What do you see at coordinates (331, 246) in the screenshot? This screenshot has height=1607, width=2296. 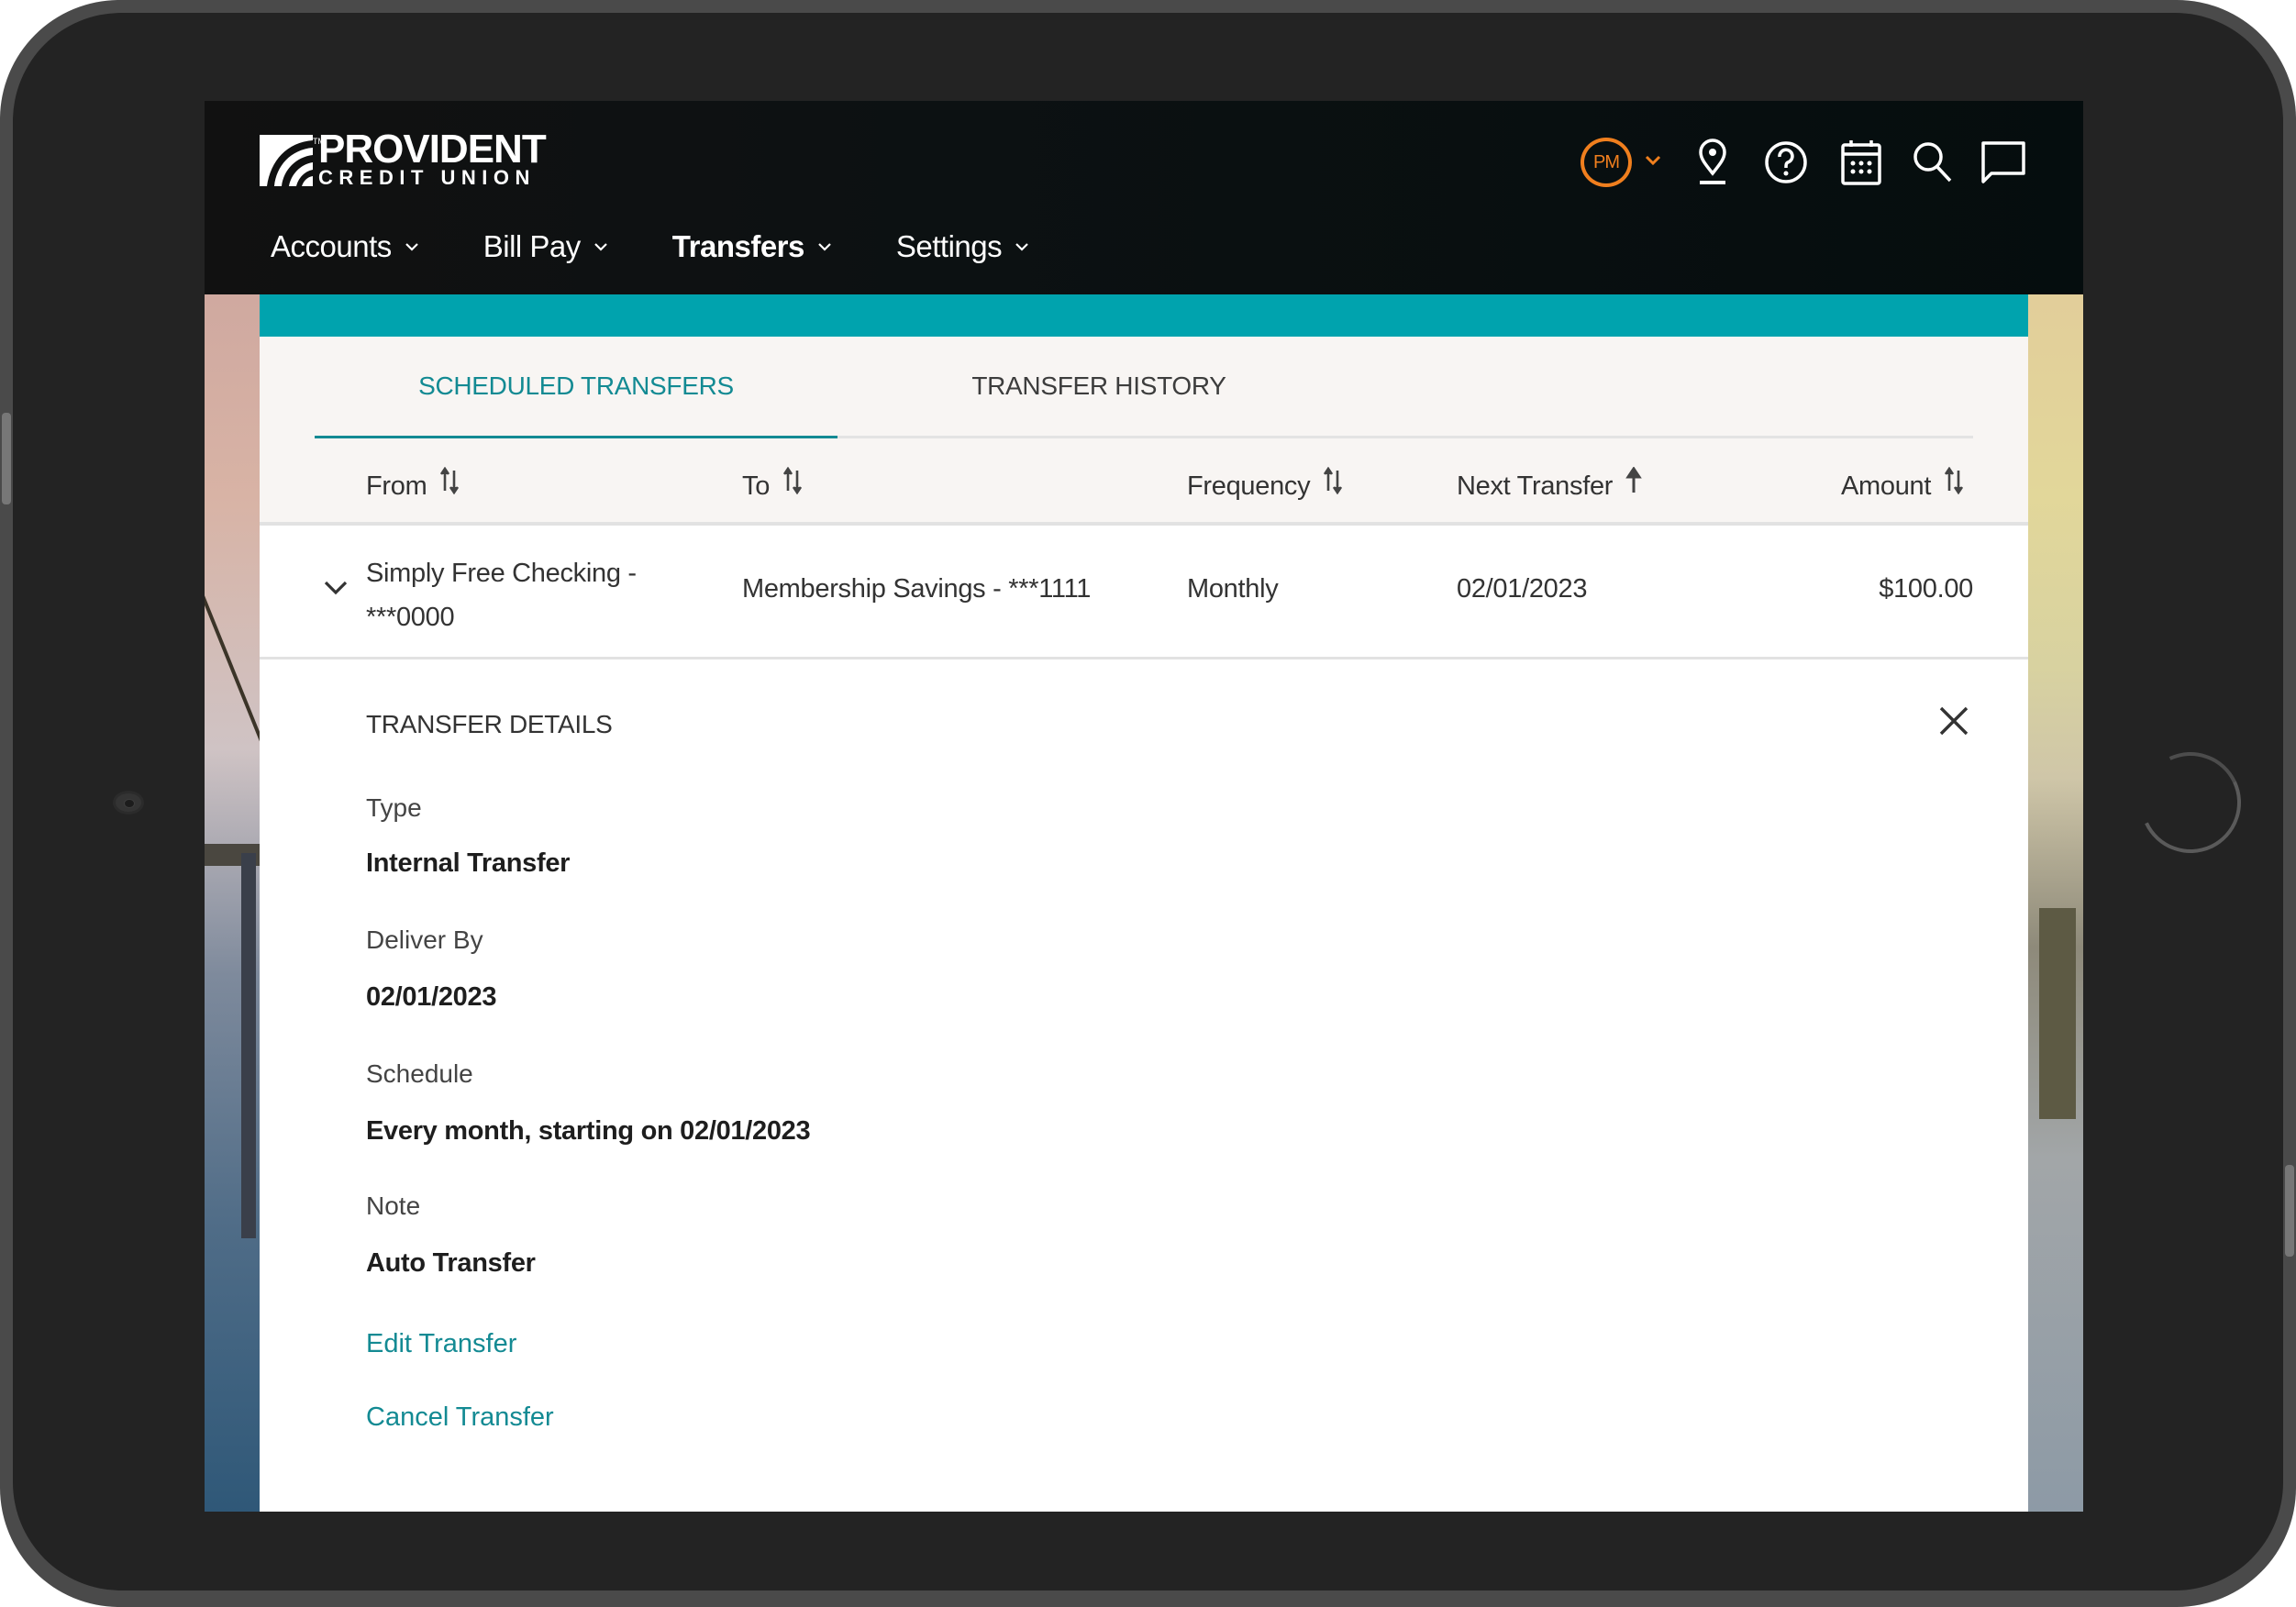 I see `nav-accounts-label: Accounts` at bounding box center [331, 246].